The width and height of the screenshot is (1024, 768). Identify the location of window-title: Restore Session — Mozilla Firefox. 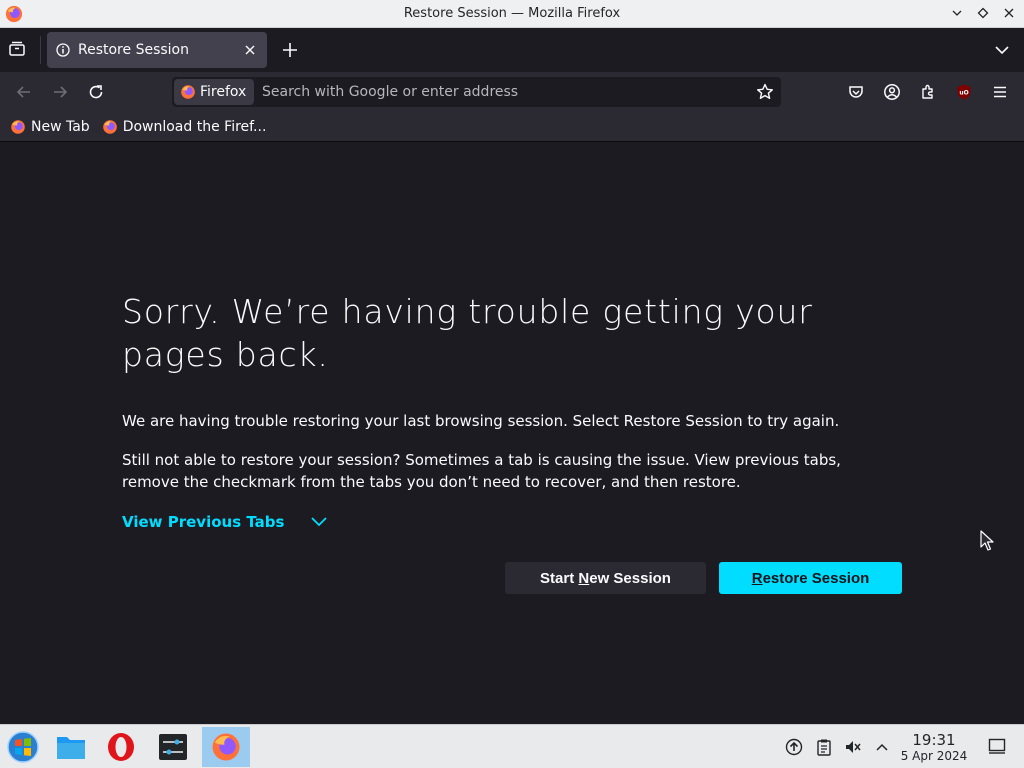
(512, 13).